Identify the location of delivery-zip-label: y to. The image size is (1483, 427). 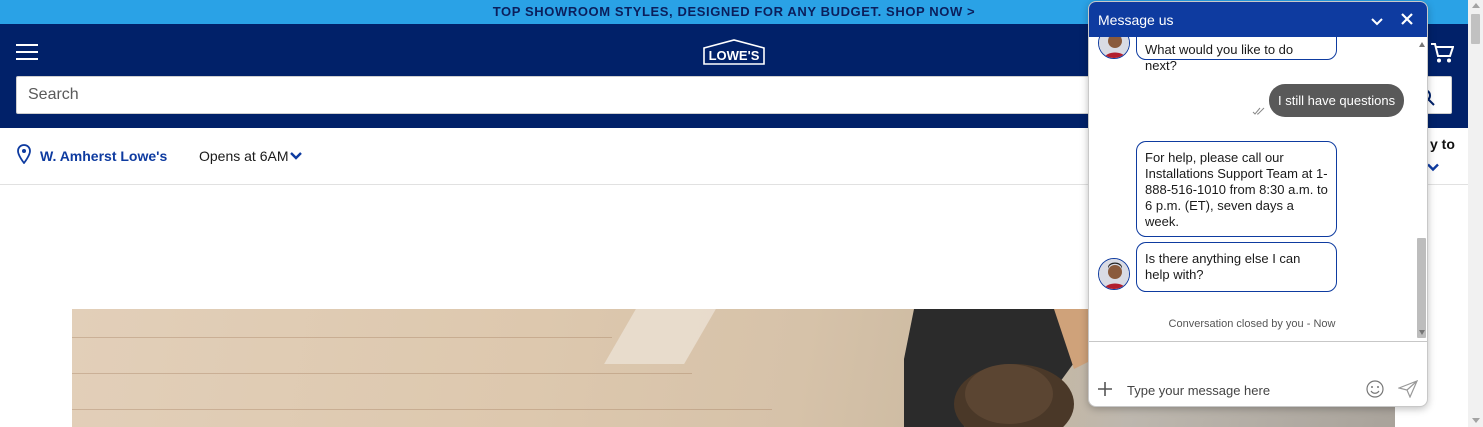
(1442, 144).